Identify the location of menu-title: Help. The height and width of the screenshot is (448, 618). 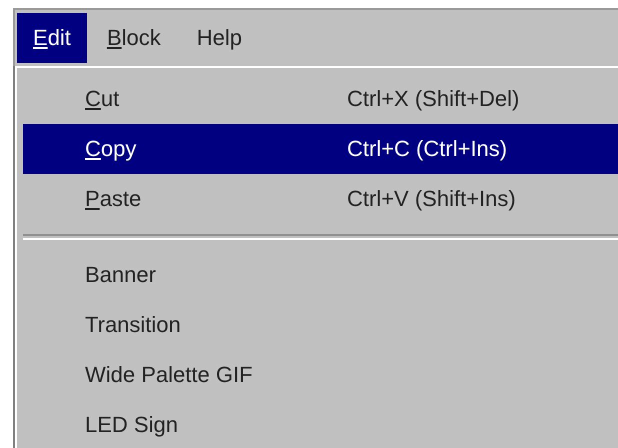
(219, 38).